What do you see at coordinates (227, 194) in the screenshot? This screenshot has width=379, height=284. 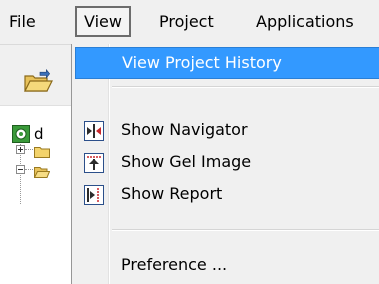 I see `menu-item-show-report: Show Report` at bounding box center [227, 194].